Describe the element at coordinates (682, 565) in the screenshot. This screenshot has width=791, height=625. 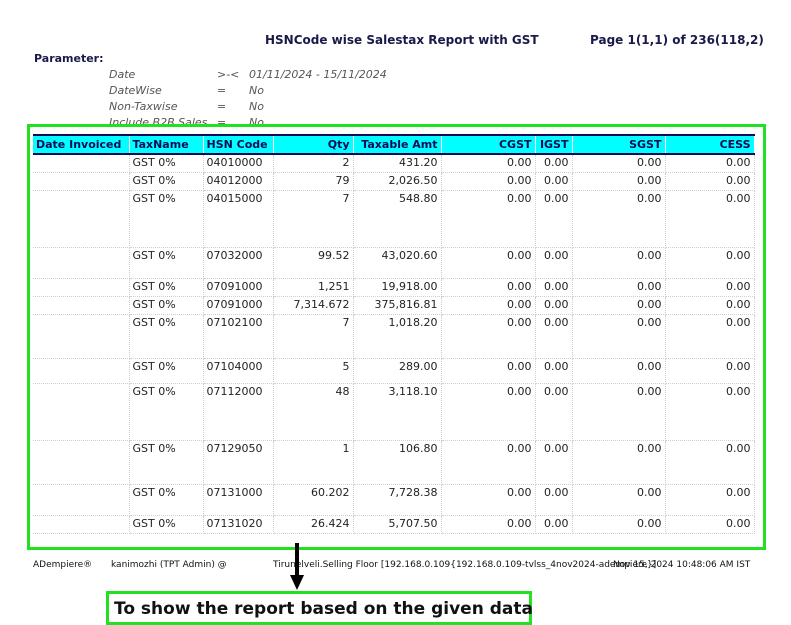
I see `footer-timestamp: Nov 15, 2024 10:48:06 AM IST` at that location.